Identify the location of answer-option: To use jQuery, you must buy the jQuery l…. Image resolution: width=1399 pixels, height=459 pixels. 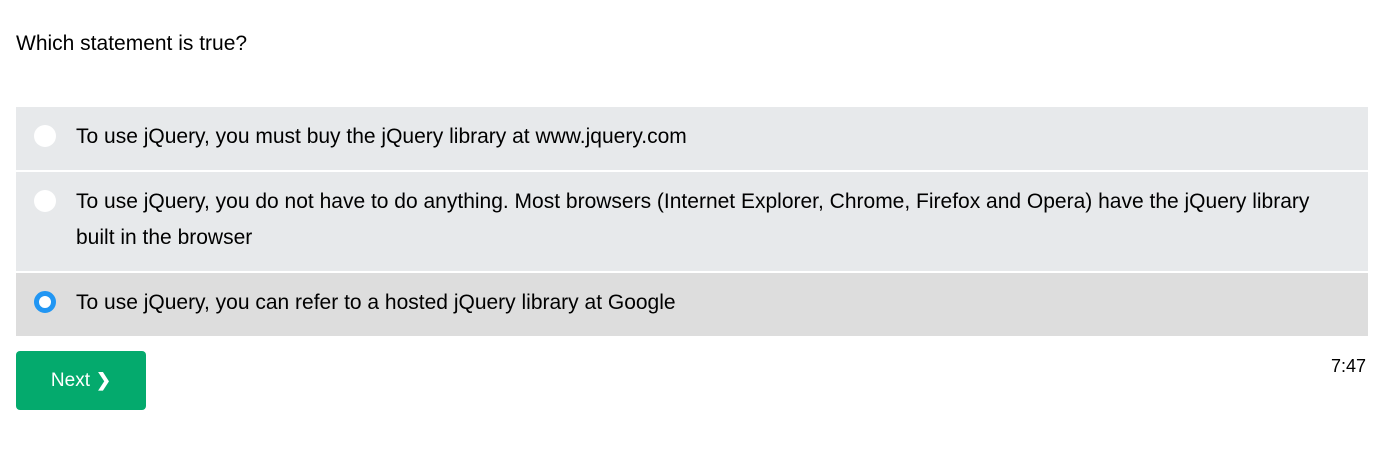
(692, 138).